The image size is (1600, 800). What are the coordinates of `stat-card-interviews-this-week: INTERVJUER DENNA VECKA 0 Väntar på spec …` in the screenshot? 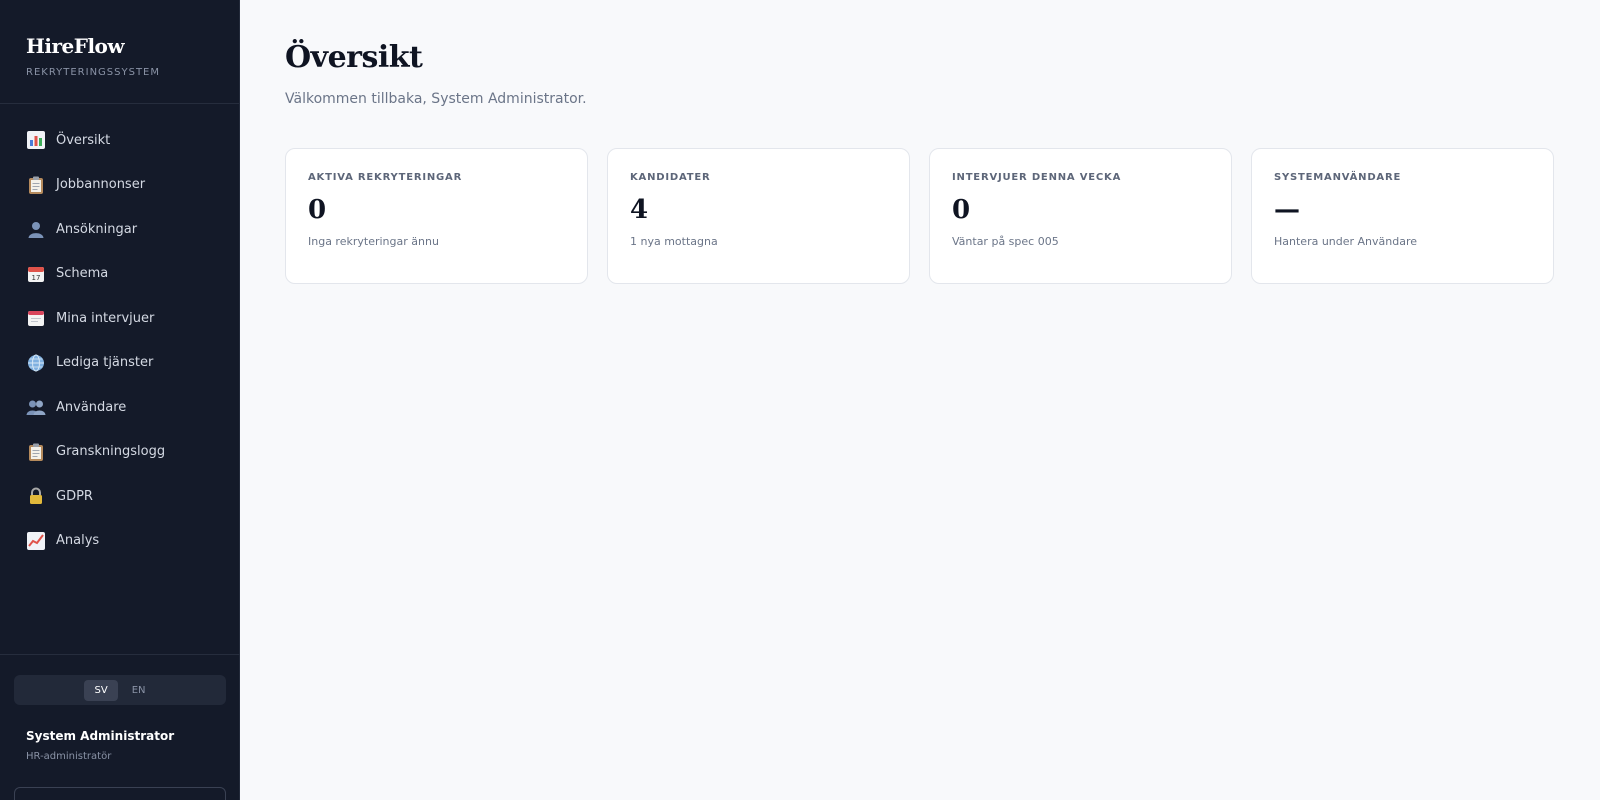 It's located at (1080, 216).